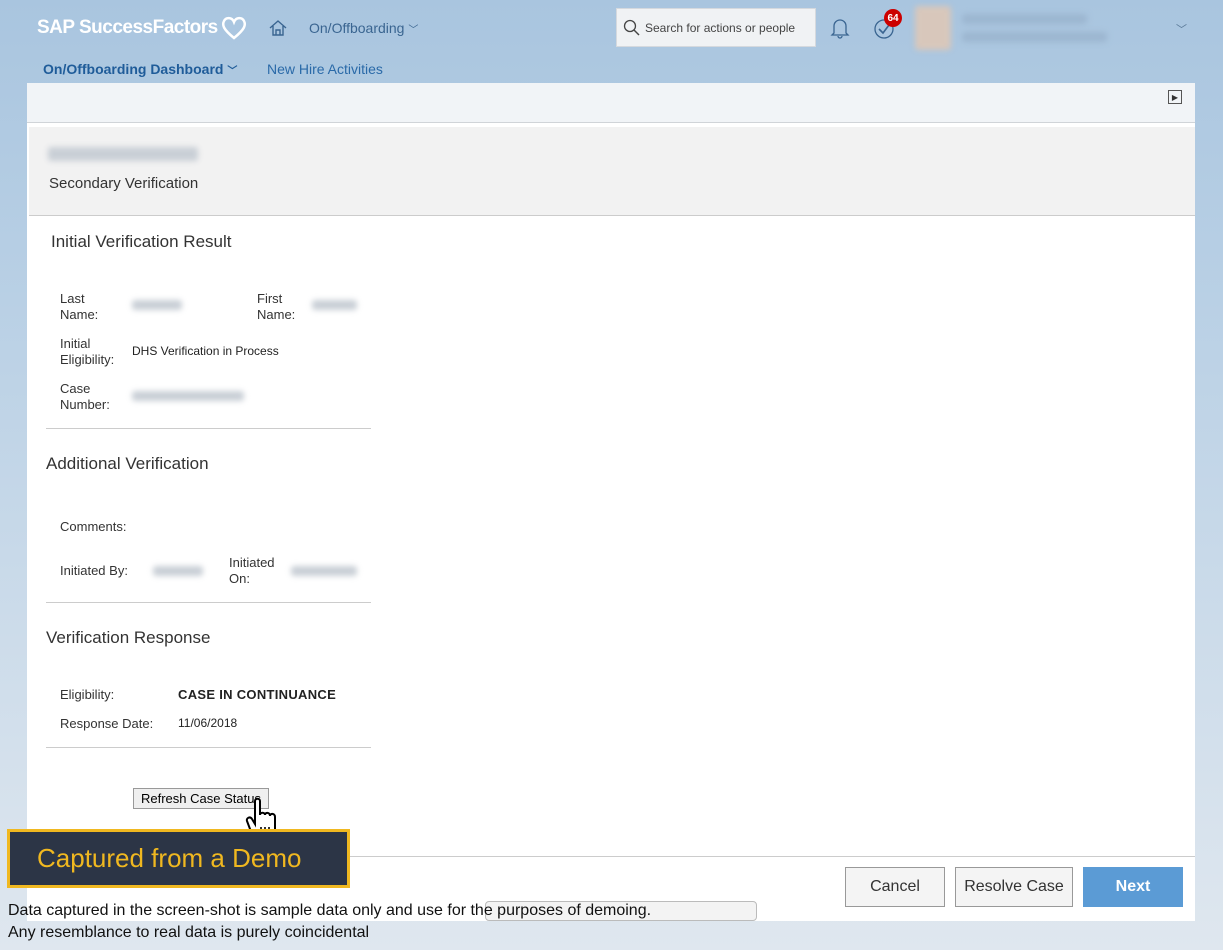  Describe the element at coordinates (85, 396) in the screenshot. I see `case-number-label: Case Number:` at that location.